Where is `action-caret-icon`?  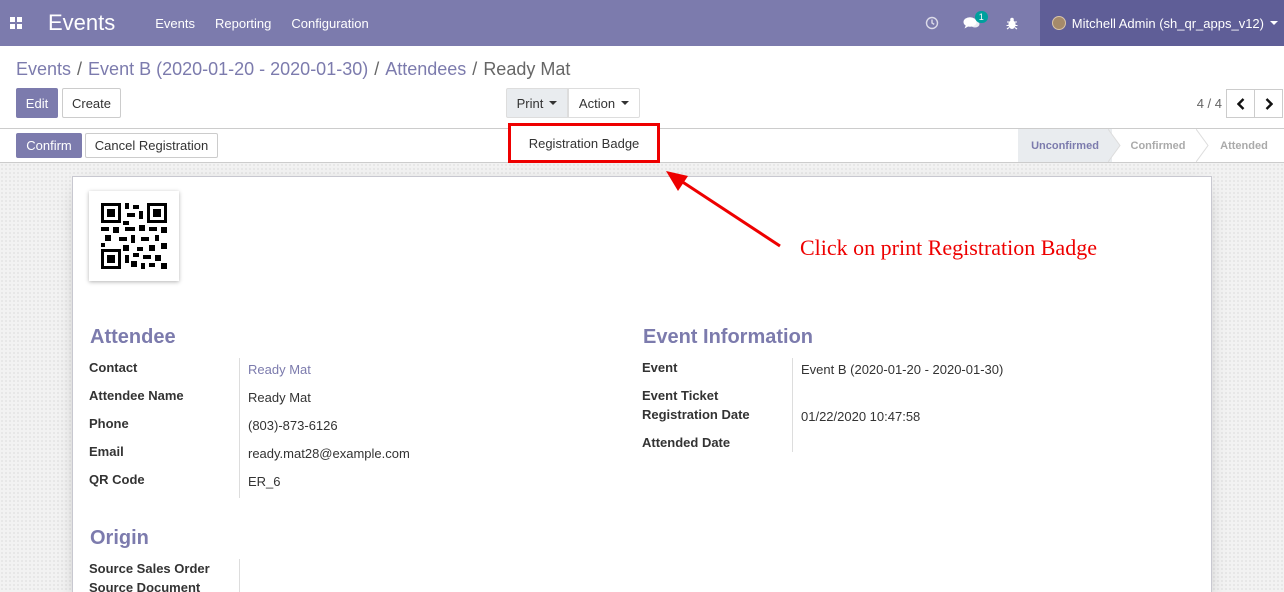
action-caret-icon is located at coordinates (625, 103).